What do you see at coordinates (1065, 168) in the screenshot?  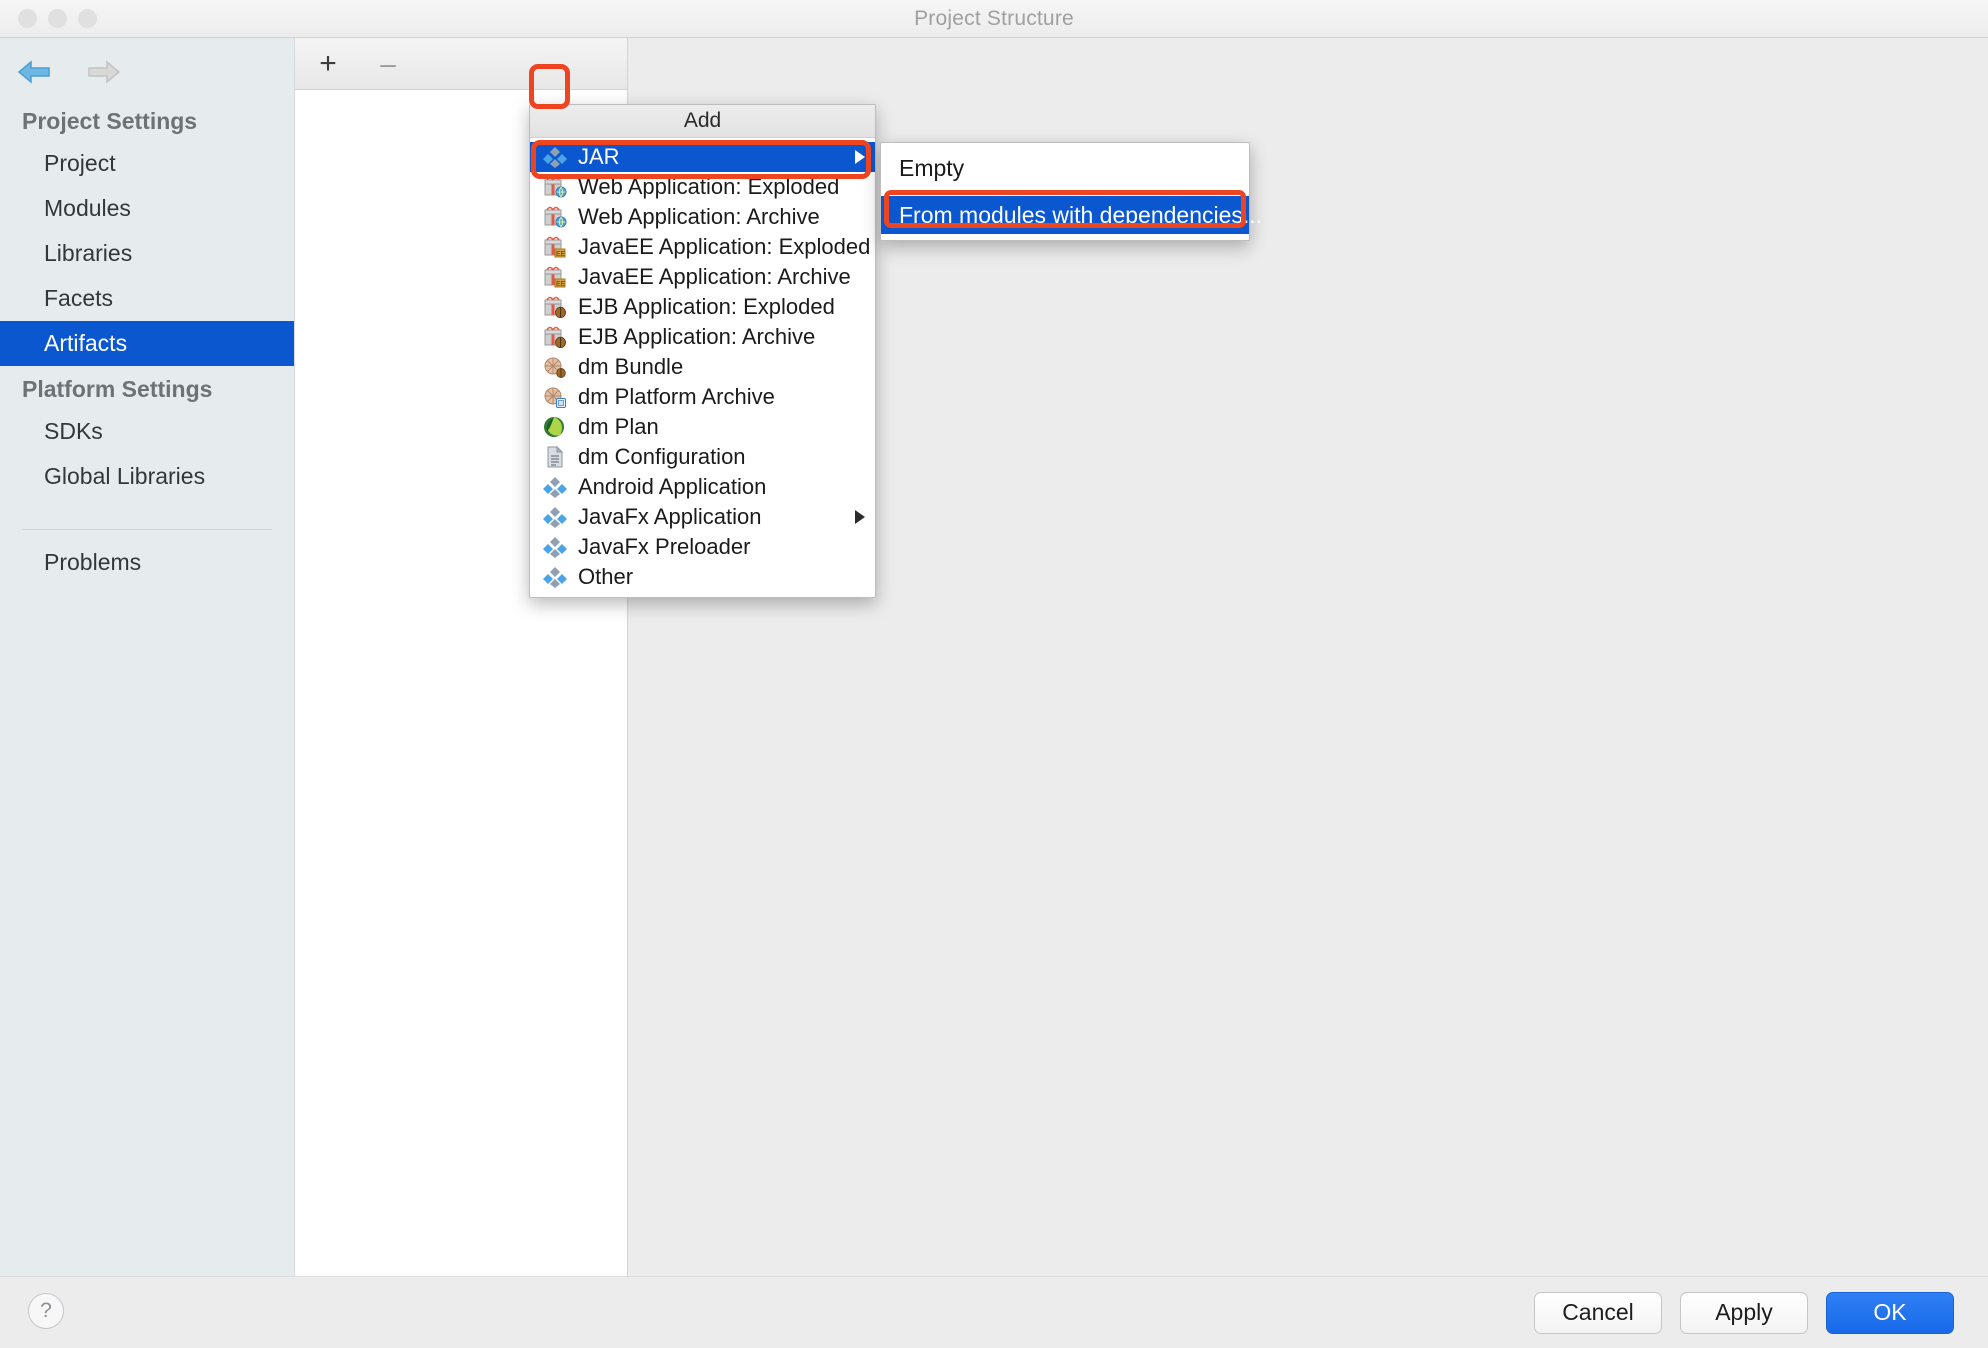 I see `submenu-item-empty: Empty` at bounding box center [1065, 168].